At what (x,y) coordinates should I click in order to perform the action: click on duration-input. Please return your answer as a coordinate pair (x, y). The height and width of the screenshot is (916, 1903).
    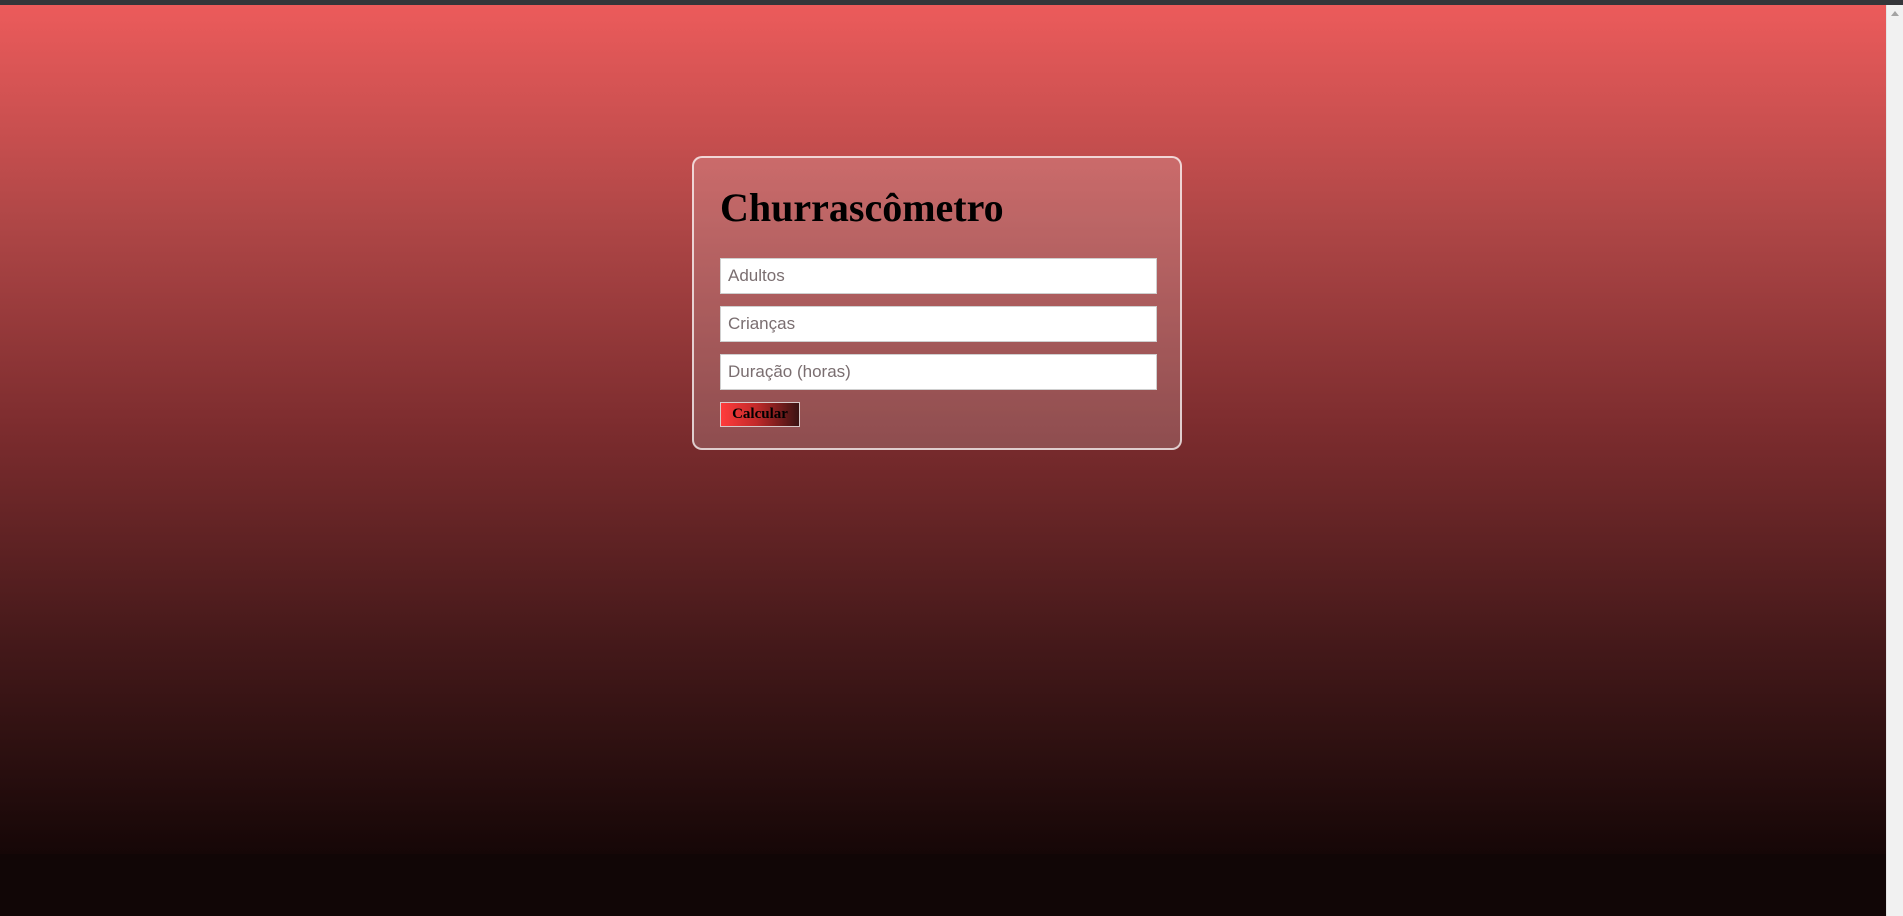
    Looking at the image, I should click on (938, 372).